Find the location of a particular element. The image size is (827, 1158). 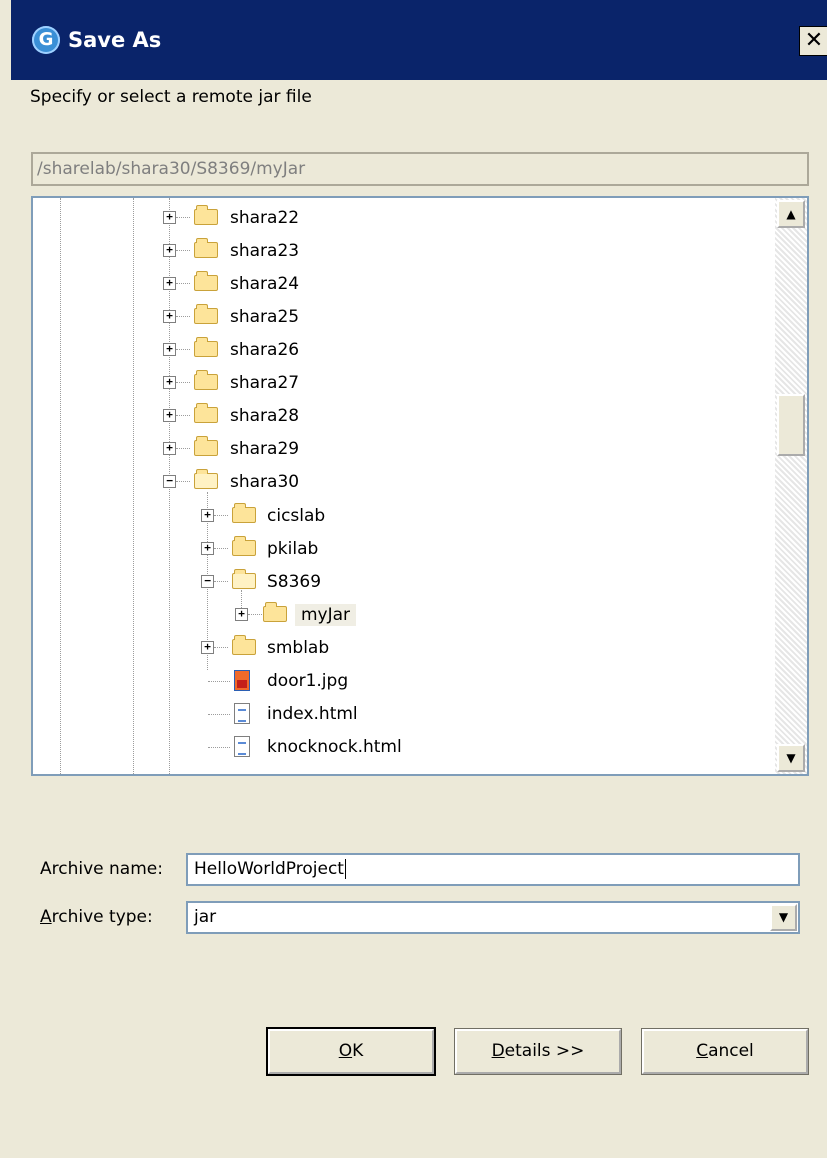

button-label: etails >> is located at coordinates (544, 1051).